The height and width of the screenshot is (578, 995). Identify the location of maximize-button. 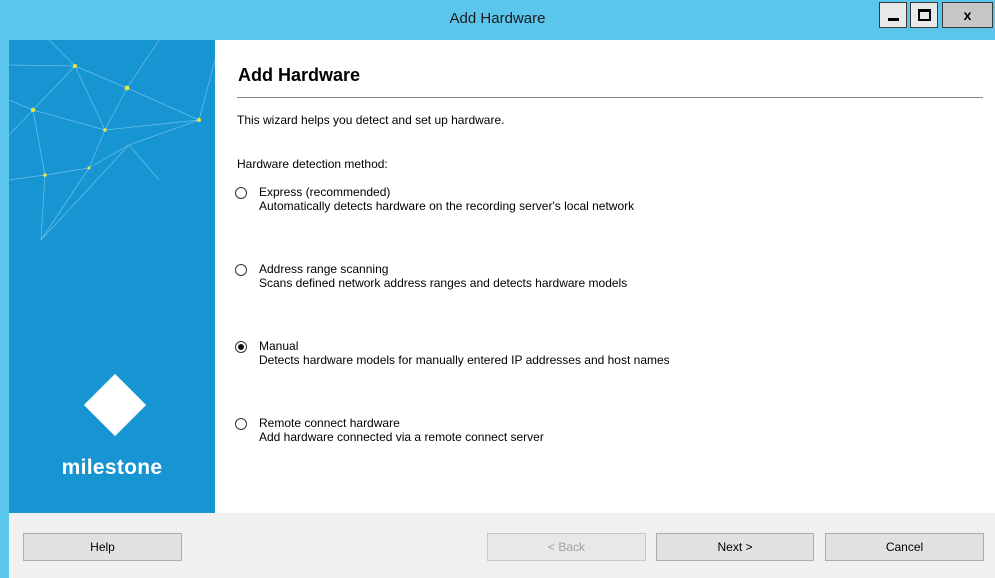
(924, 15).